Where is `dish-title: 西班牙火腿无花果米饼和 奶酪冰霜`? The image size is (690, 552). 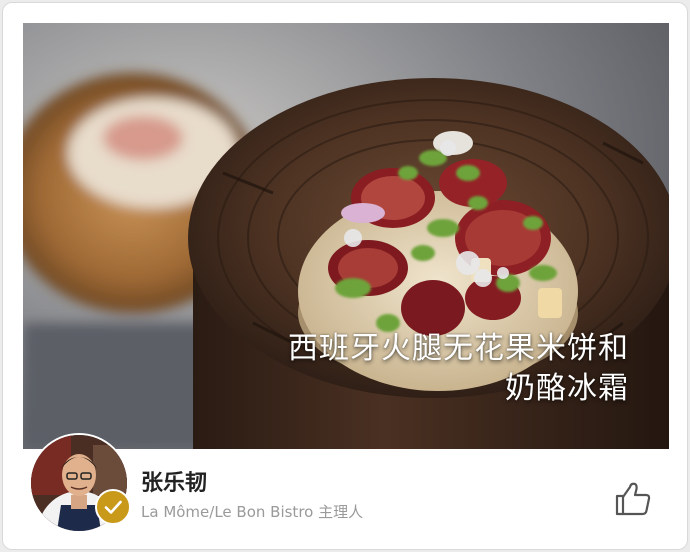 dish-title: 西班牙火腿无花果米饼和 奶酪冰霜 is located at coordinates (419, 369).